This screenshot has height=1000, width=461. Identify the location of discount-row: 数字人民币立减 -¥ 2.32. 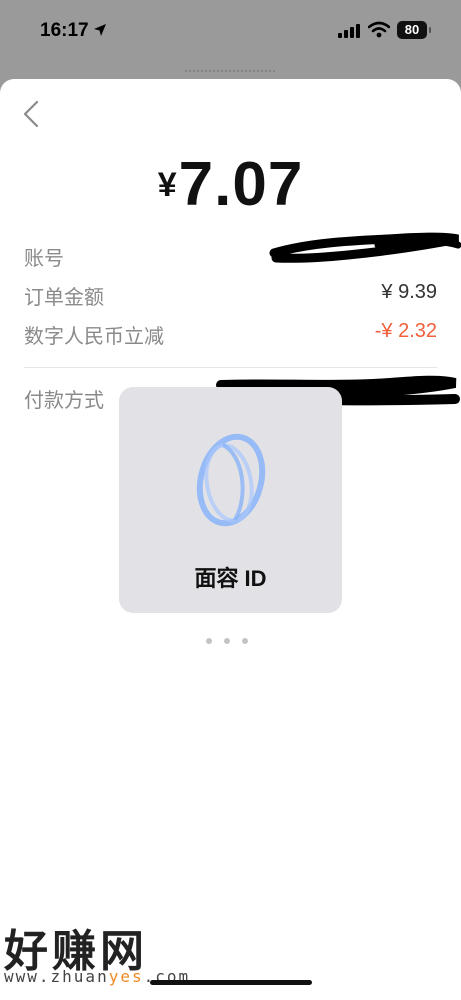
(230, 335).